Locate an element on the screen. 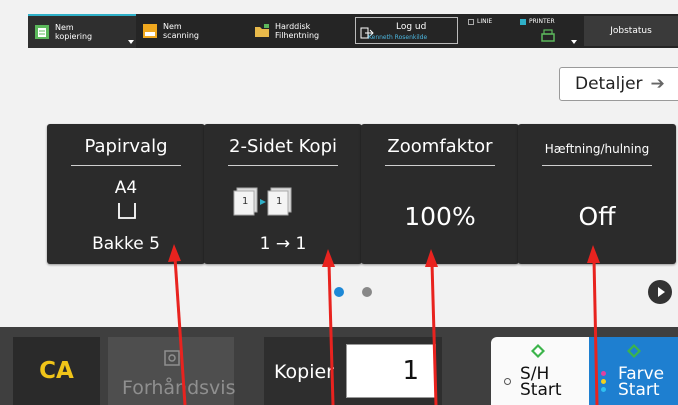 The image size is (678, 405). copies-input: 1 is located at coordinates (391, 371).